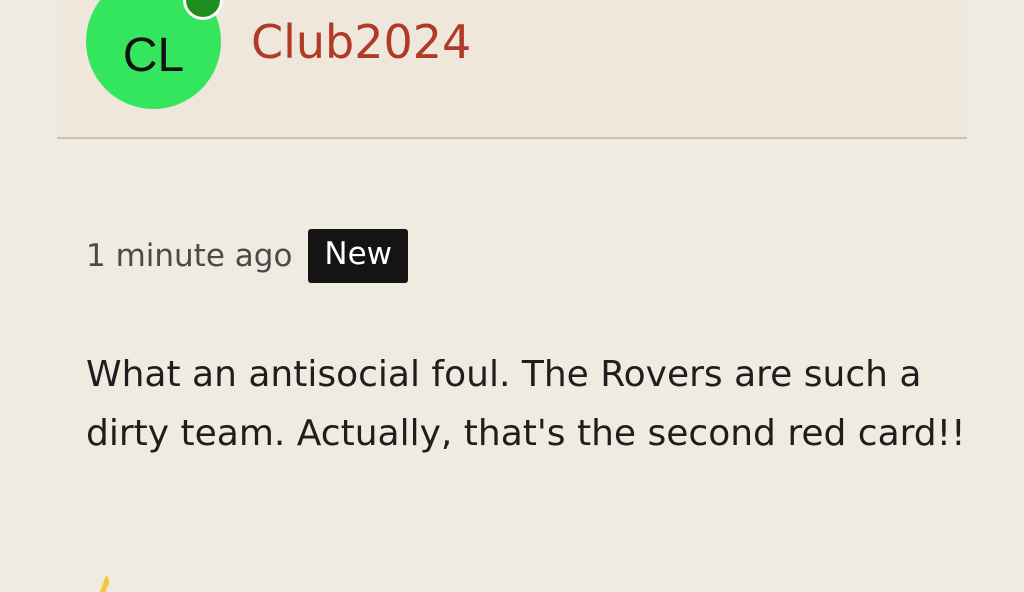 This screenshot has width=1024, height=592. I want to click on username-link: Club2024, so click(361, 42).